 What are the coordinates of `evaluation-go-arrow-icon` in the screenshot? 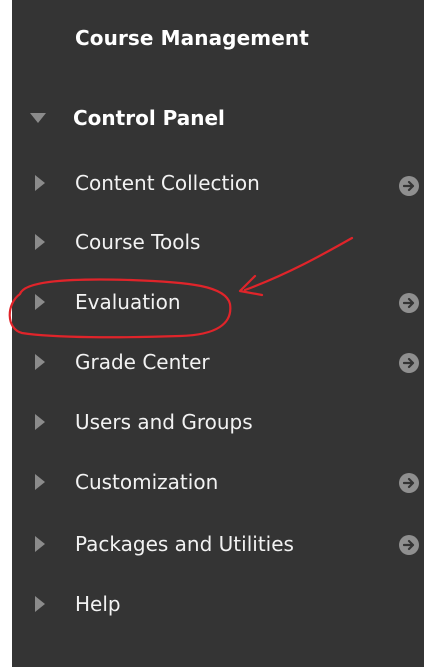 It's located at (409, 303).